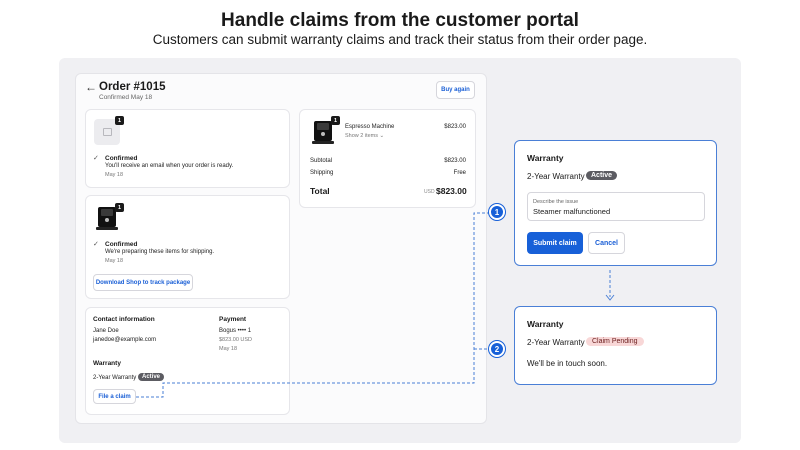  What do you see at coordinates (91, 87) in the screenshot?
I see `back-arrow-icon: ←` at bounding box center [91, 87].